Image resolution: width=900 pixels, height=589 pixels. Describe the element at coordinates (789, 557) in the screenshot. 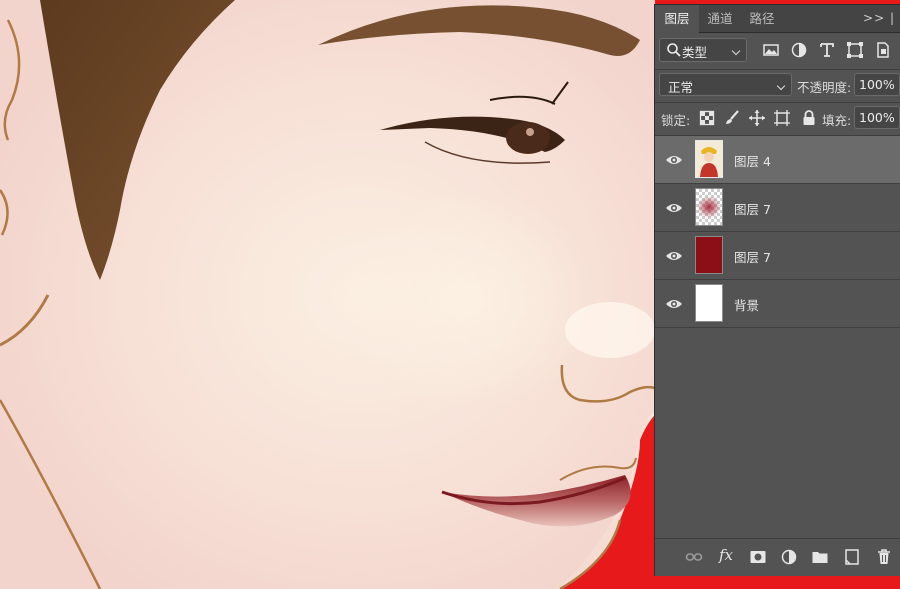

I see `adjustment-layer-icon` at that location.